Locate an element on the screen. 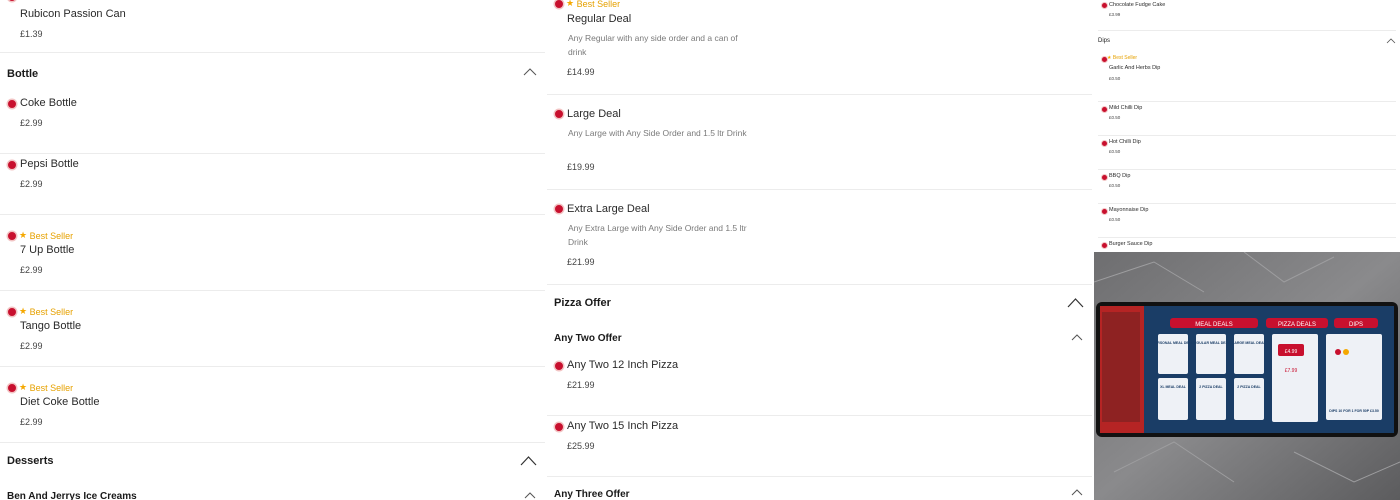 The image size is (1400, 500). item-name: Large Deal is located at coordinates (594, 114).